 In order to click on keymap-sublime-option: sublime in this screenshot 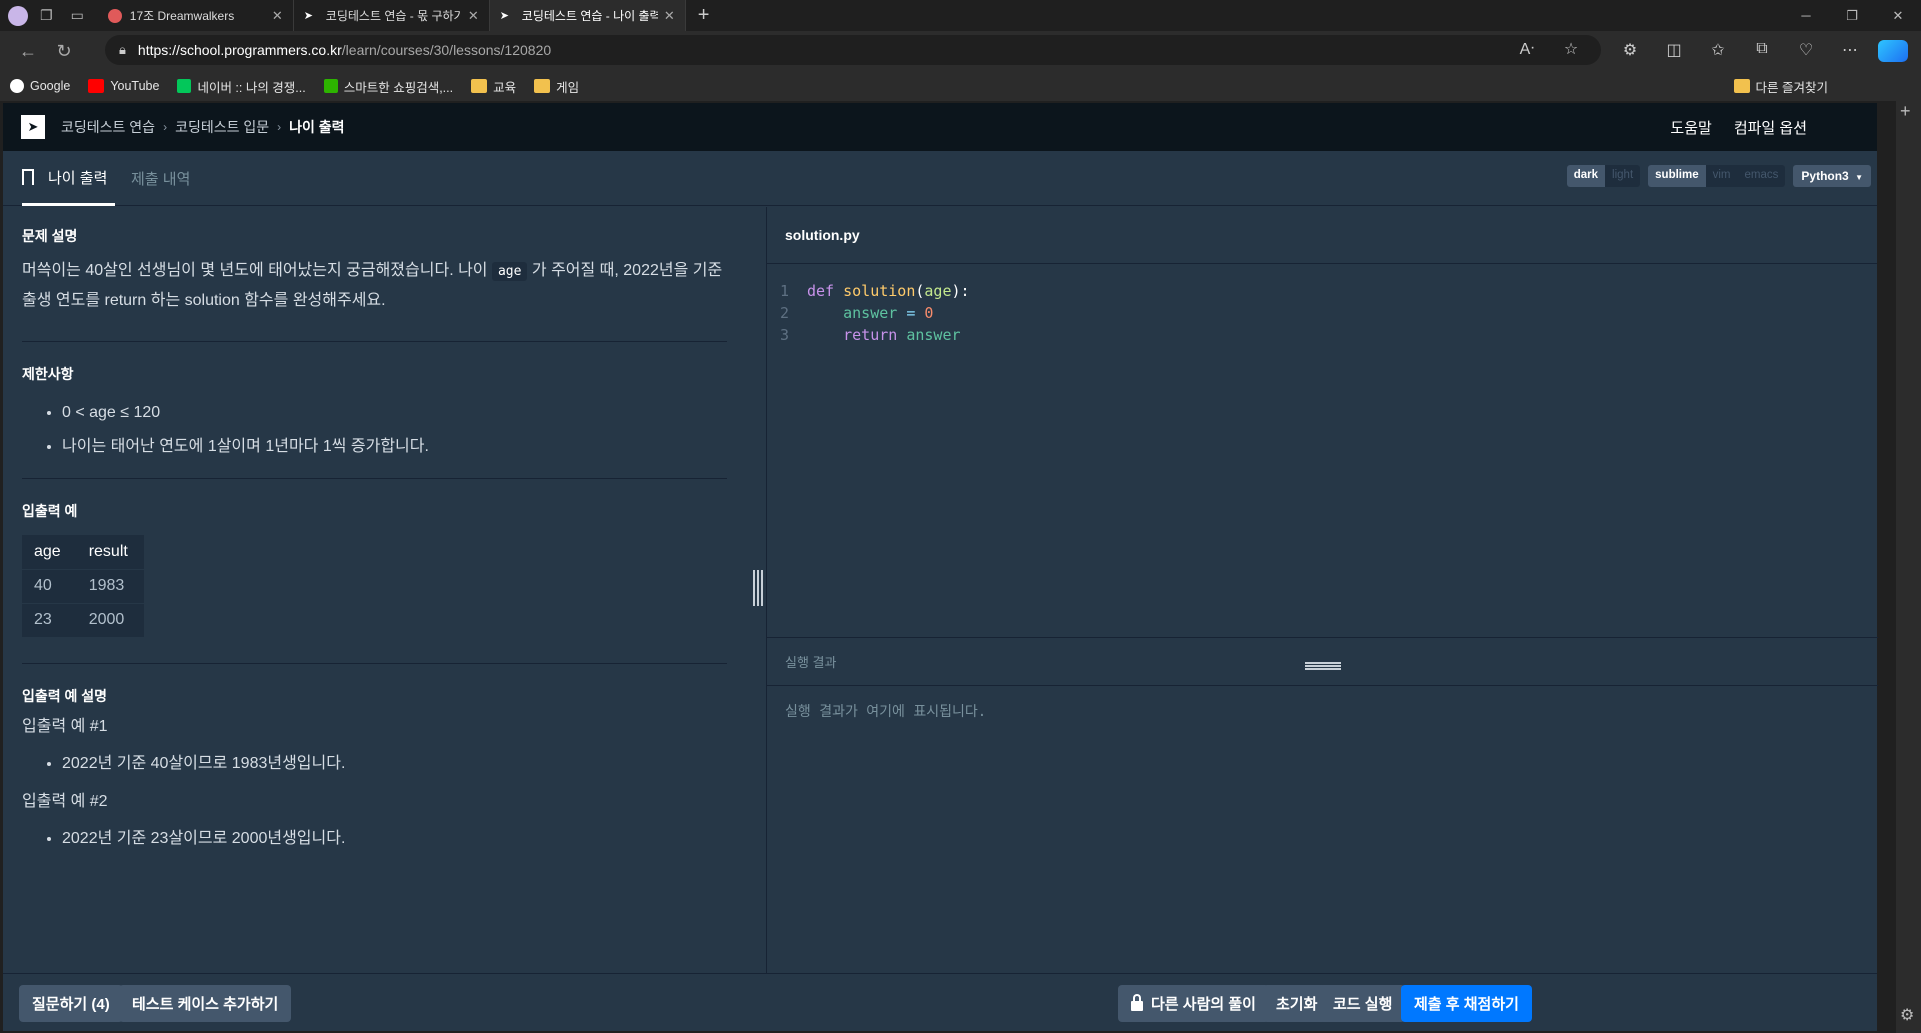, I will do `click(1677, 176)`.